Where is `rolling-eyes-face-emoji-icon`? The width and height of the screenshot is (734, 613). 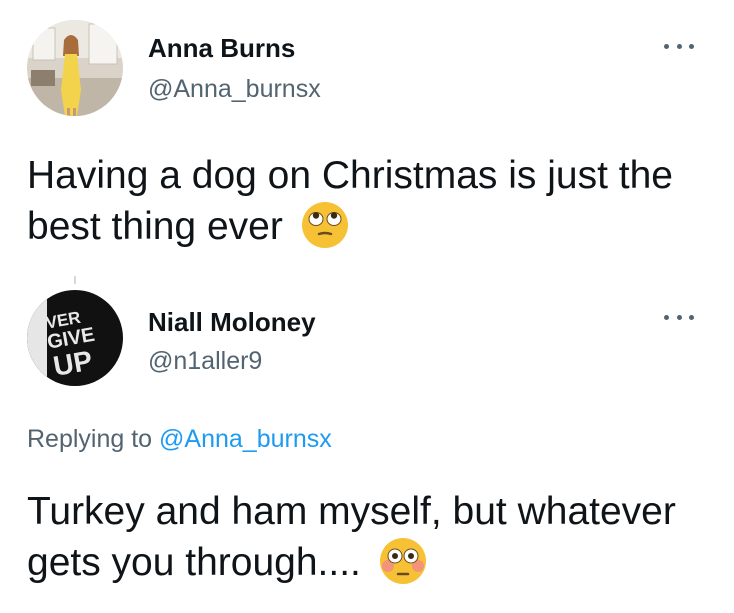 rolling-eyes-face-emoji-icon is located at coordinates (324, 224).